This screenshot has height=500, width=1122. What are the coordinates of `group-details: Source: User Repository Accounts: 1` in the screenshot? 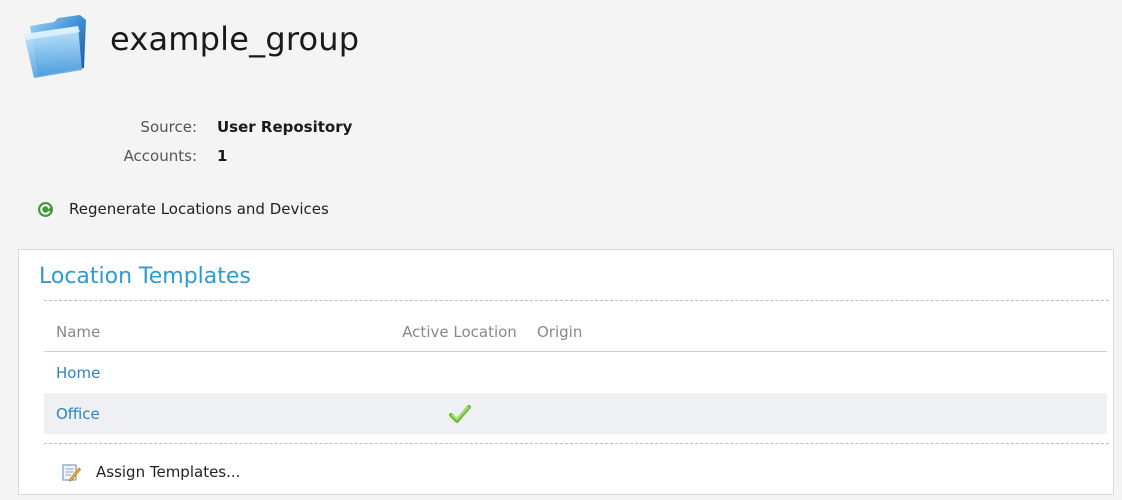 It's located at (226, 141).